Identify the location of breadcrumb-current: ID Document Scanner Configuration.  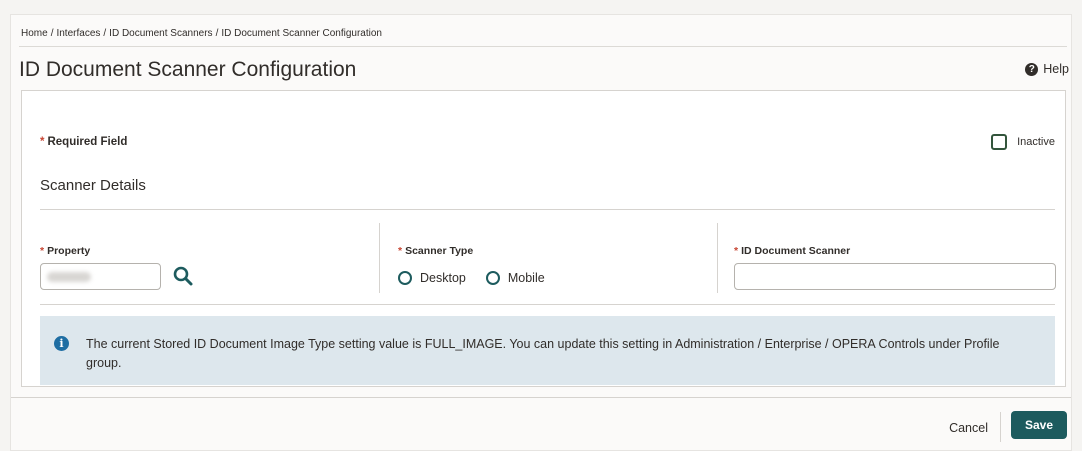
(301, 33).